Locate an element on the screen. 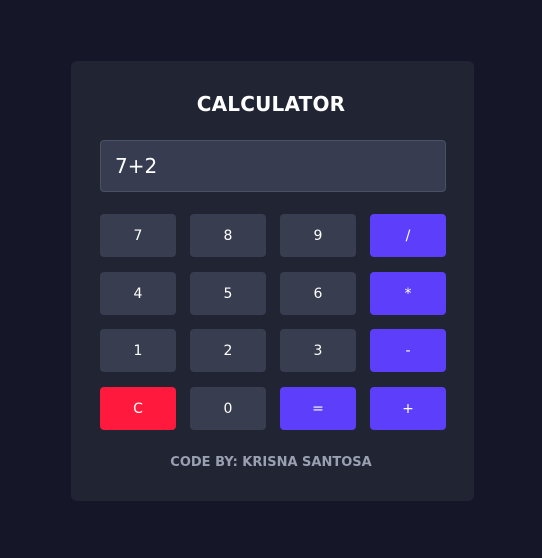 The width and height of the screenshot is (542, 558). add-button: + is located at coordinates (408, 408).